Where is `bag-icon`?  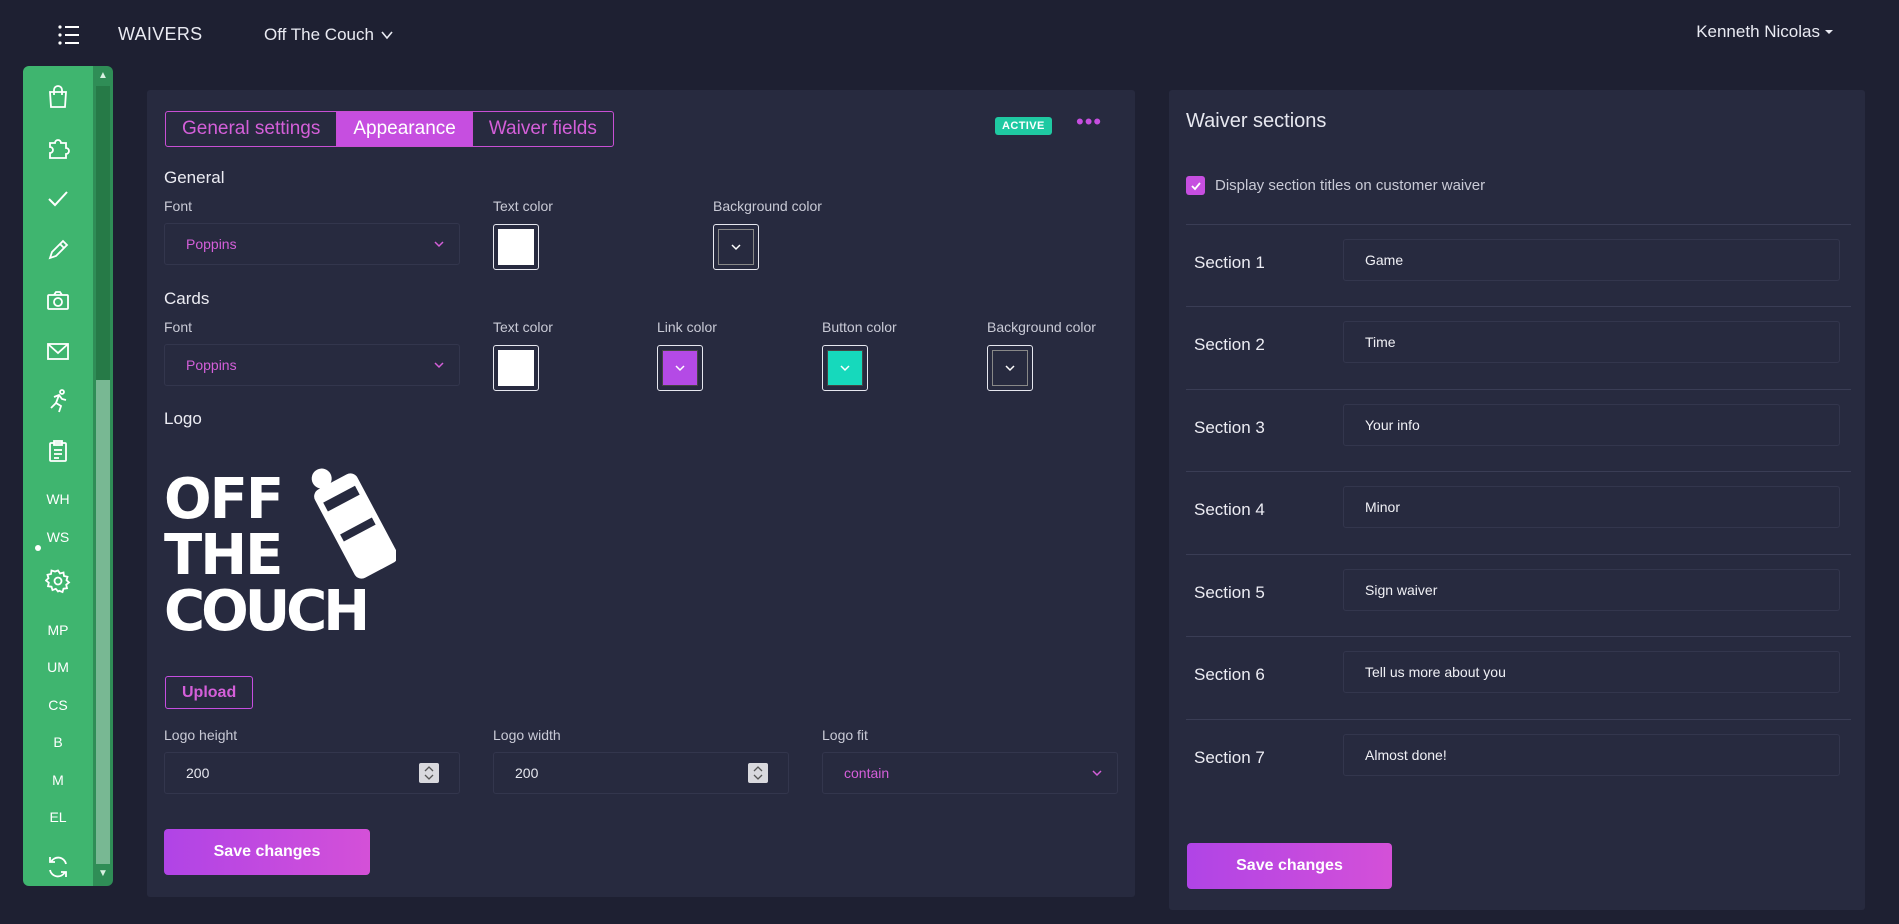 bag-icon is located at coordinates (58, 97).